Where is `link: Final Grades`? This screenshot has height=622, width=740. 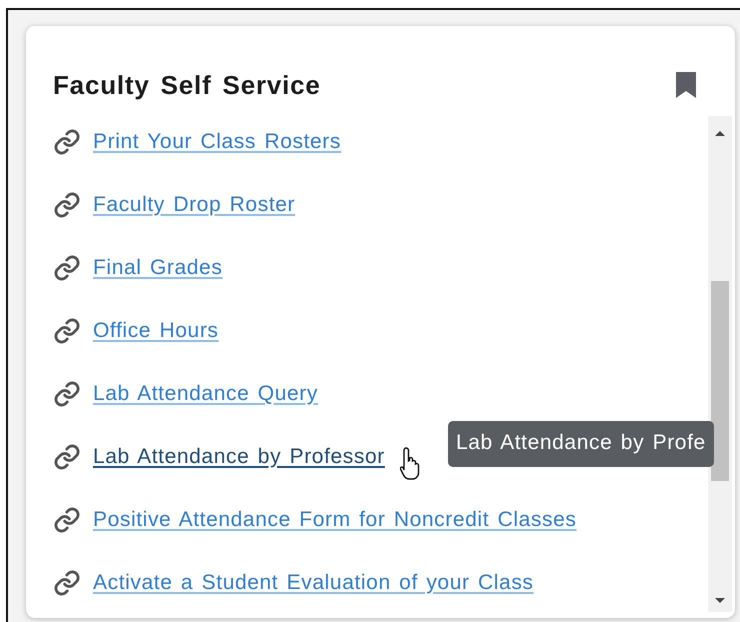
link: Final Grades is located at coordinates (157, 268).